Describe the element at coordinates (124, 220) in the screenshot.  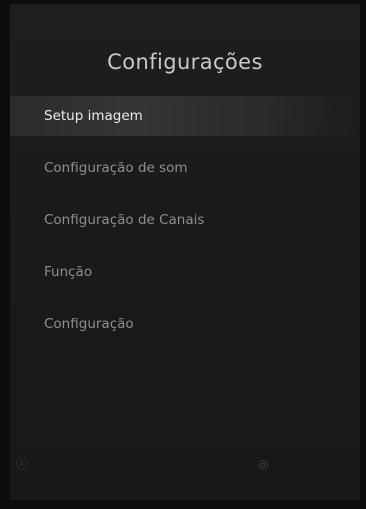
I see `menu-item-label: Configuração de Canais` at that location.